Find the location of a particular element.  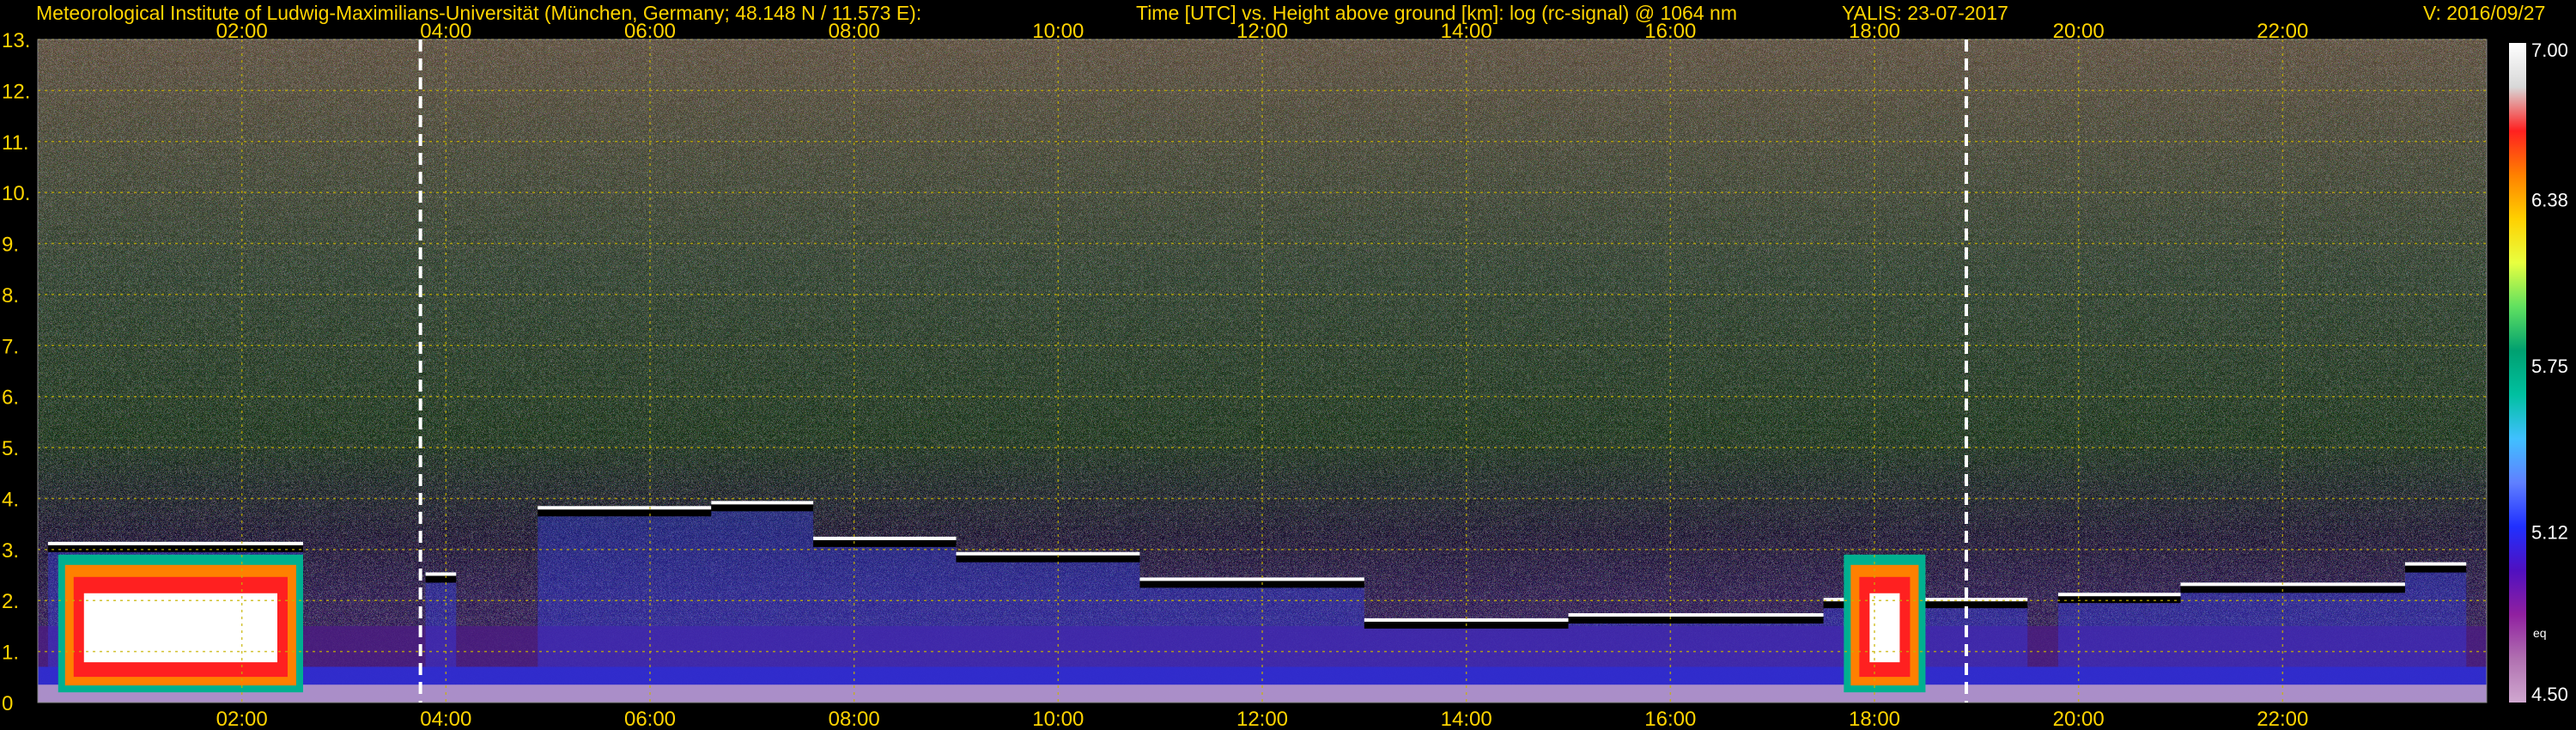

x-tick-label-bottom: 08:00 is located at coordinates (854, 719).